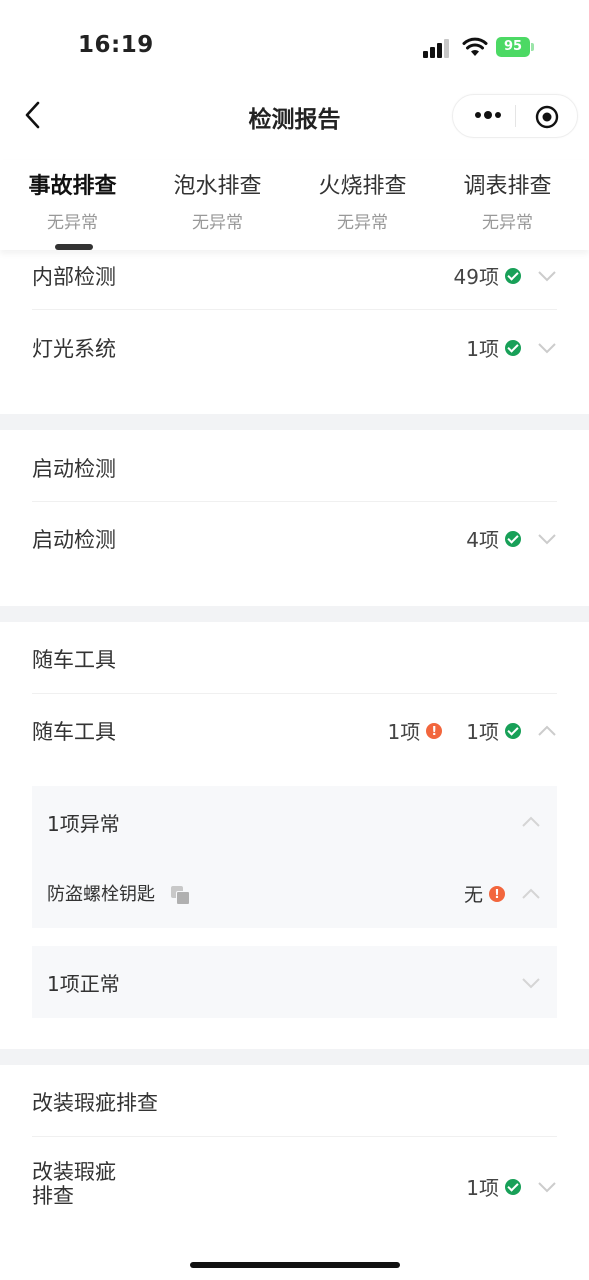  What do you see at coordinates (74, 247) in the screenshot?
I see `active-tab-indicator` at bounding box center [74, 247].